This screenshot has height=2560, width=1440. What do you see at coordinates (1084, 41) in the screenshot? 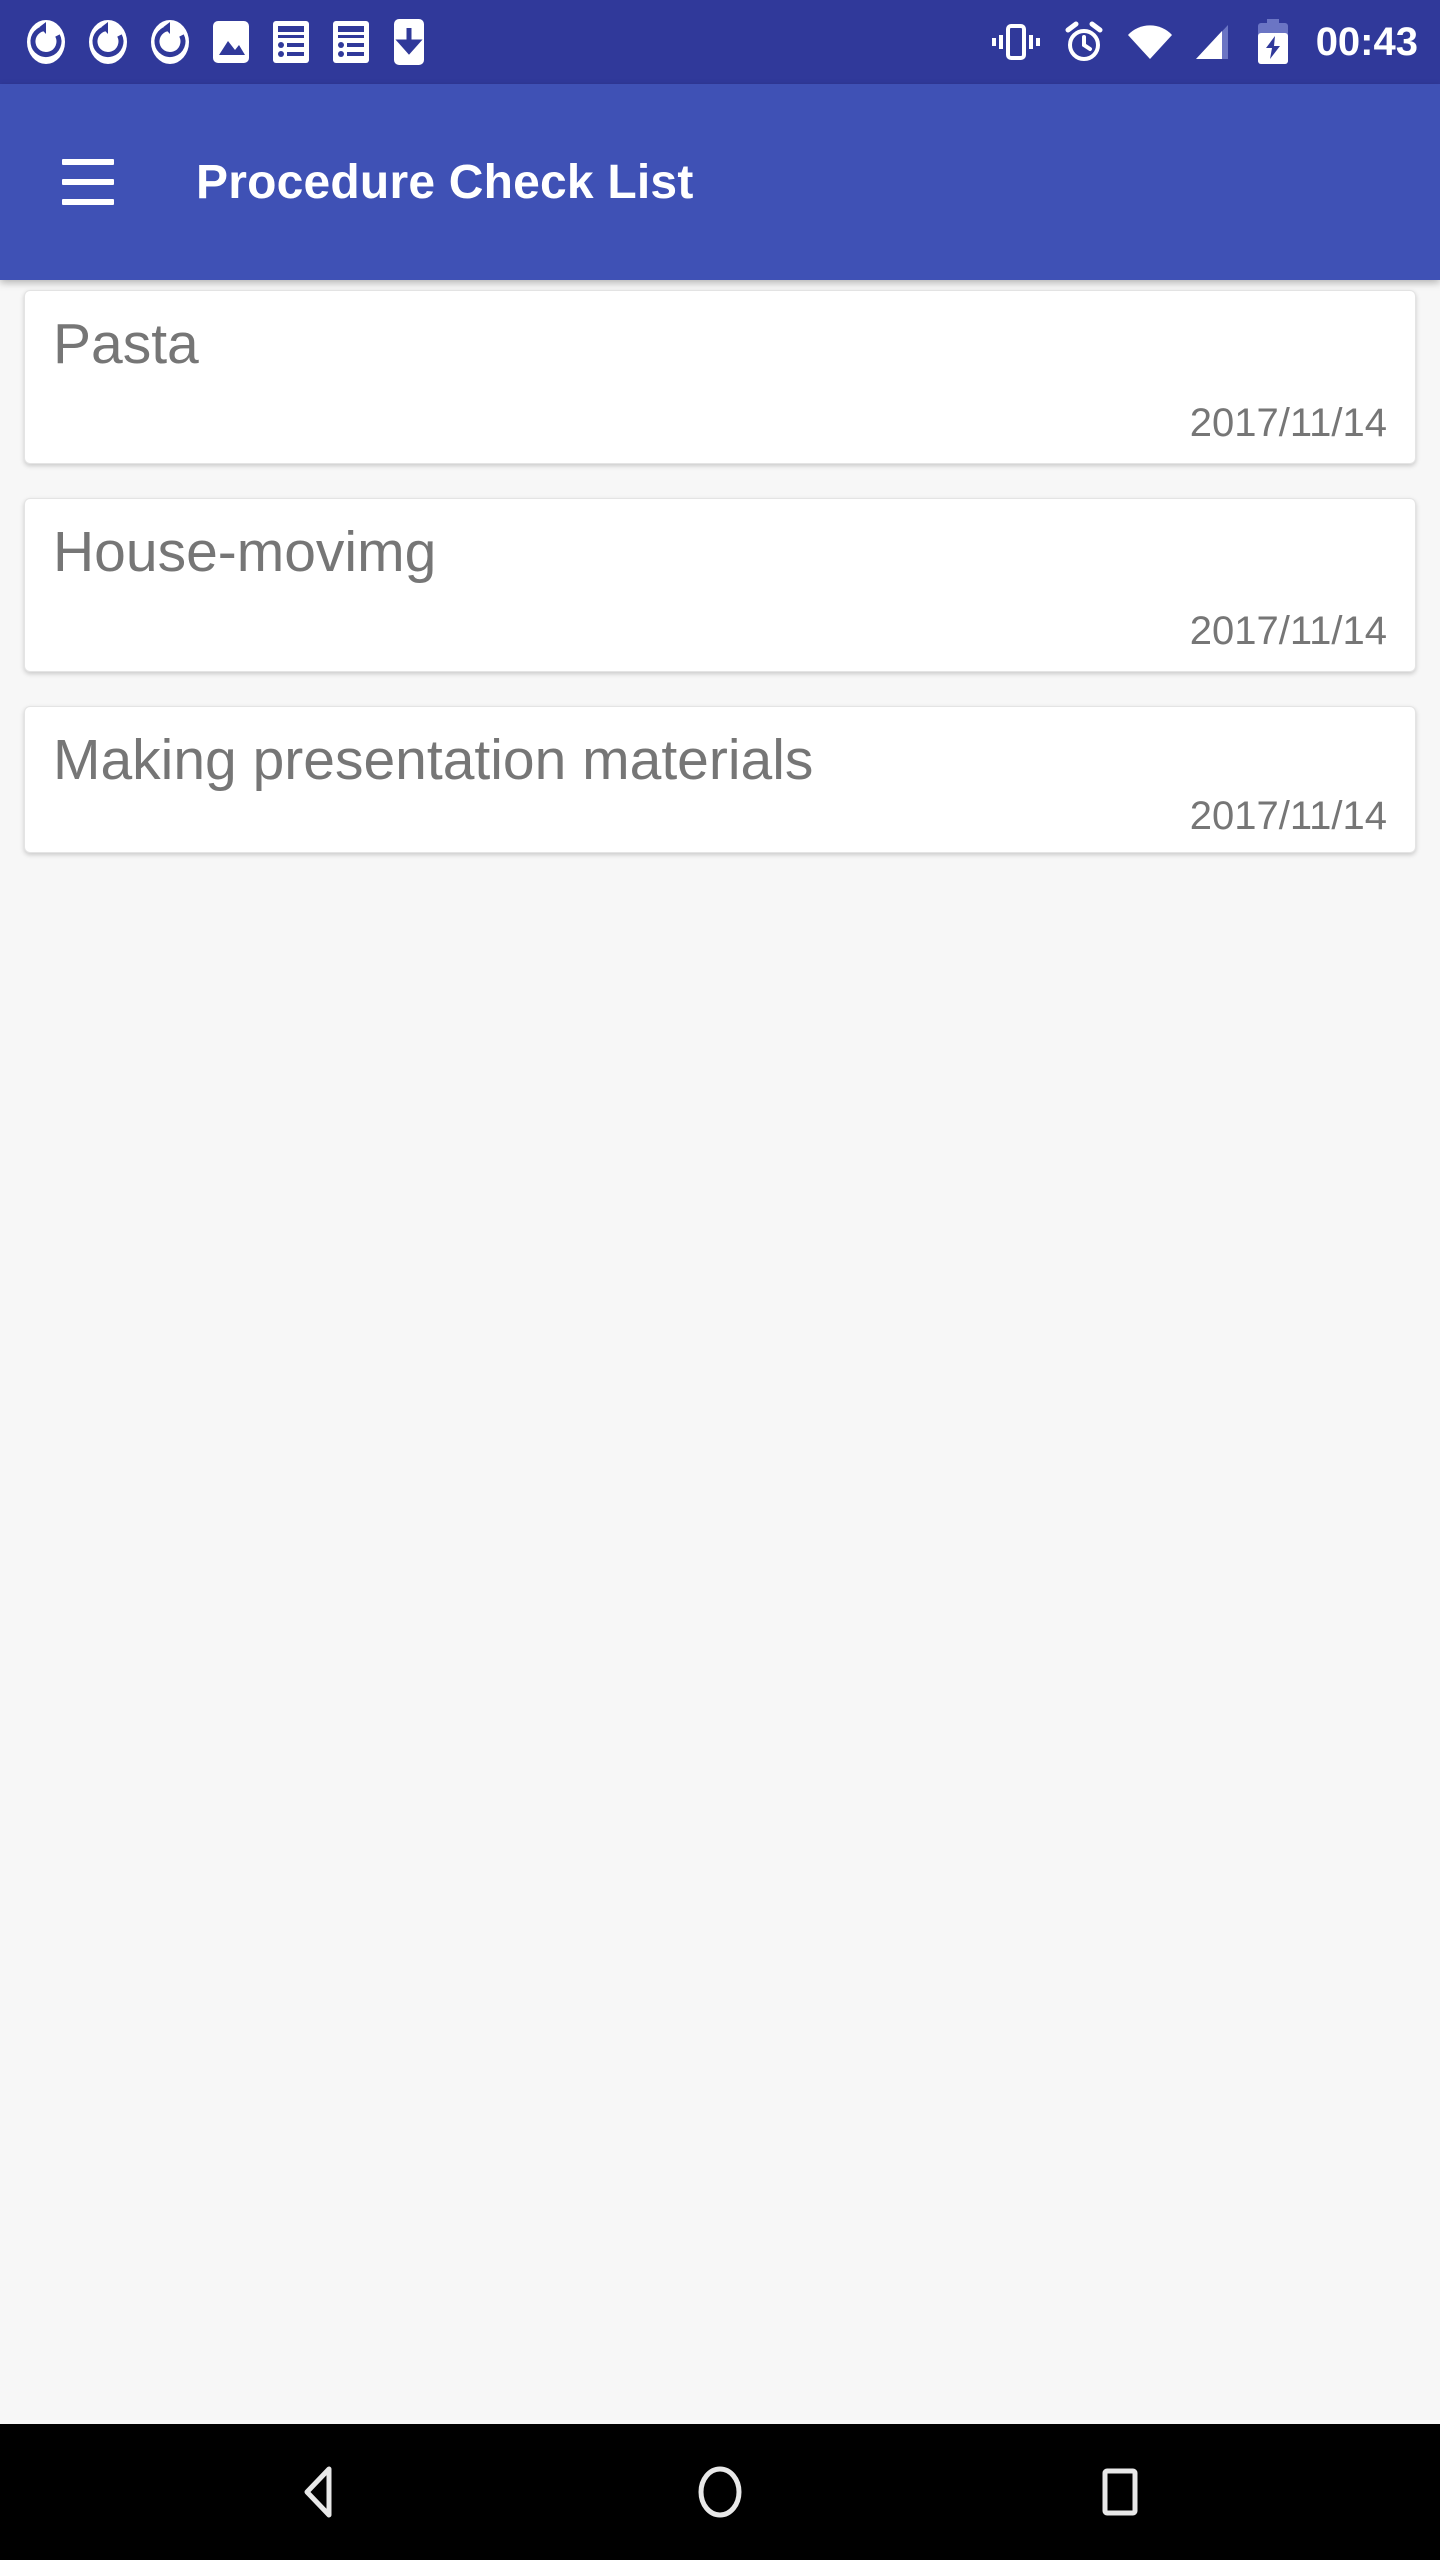
I see `alarm-icon` at bounding box center [1084, 41].